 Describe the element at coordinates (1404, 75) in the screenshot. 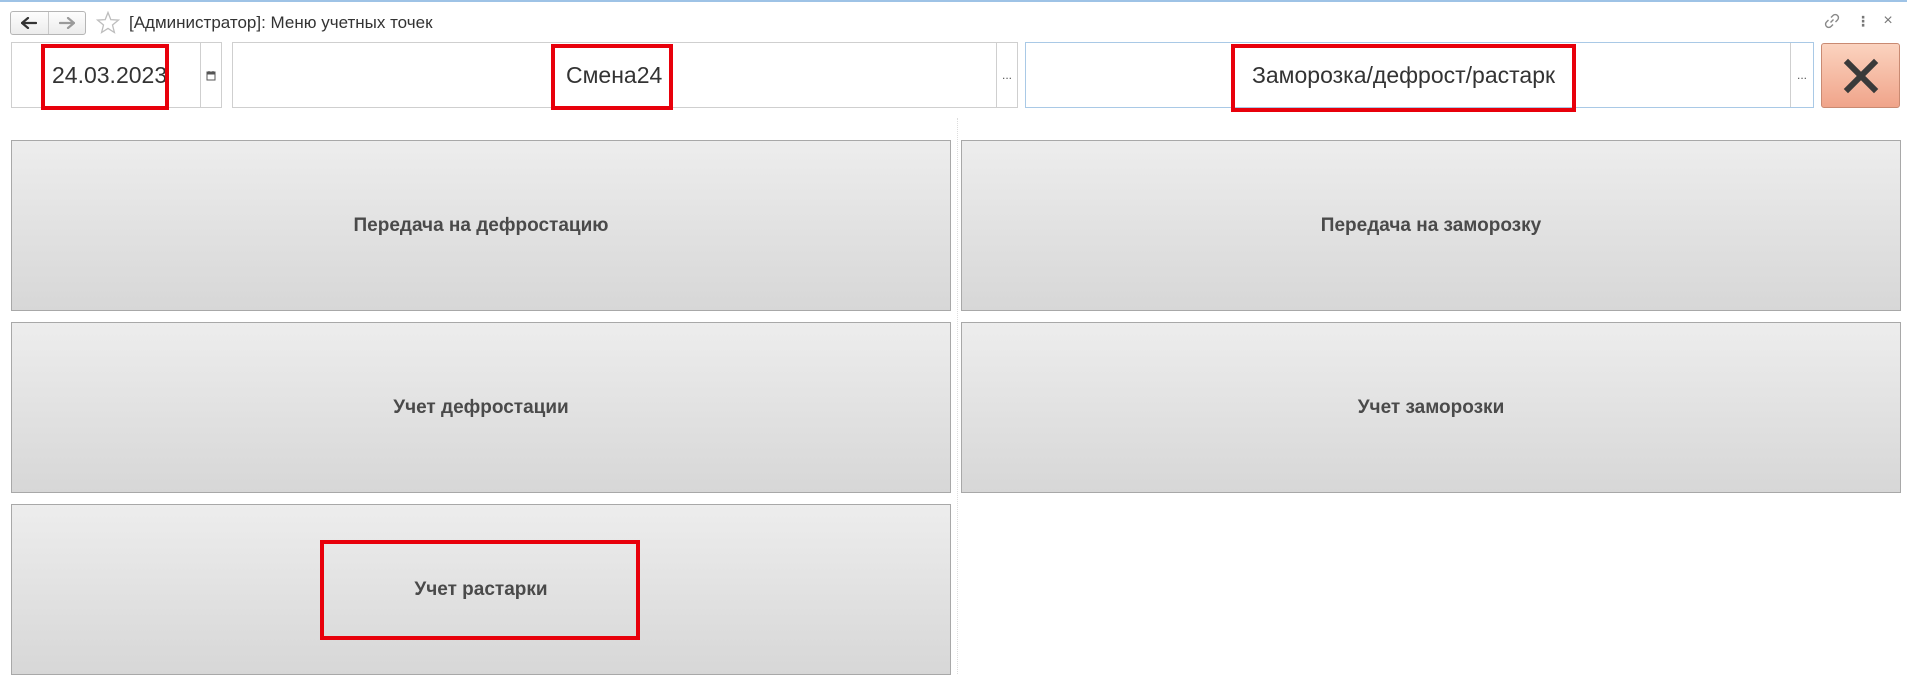

I see `accounting-point-value: Заморозка/дефрост/растарк` at that location.